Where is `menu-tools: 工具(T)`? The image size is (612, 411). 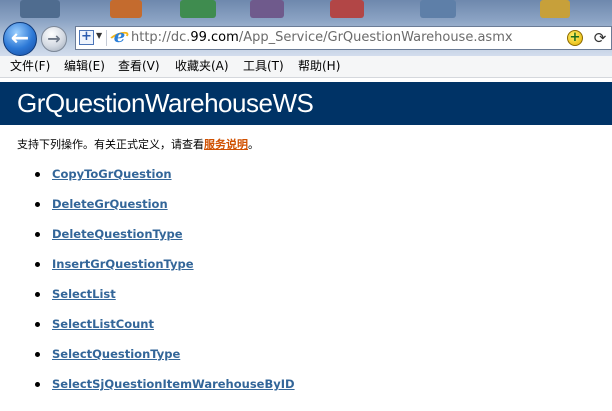
menu-tools: 工具(T) is located at coordinates (263, 66).